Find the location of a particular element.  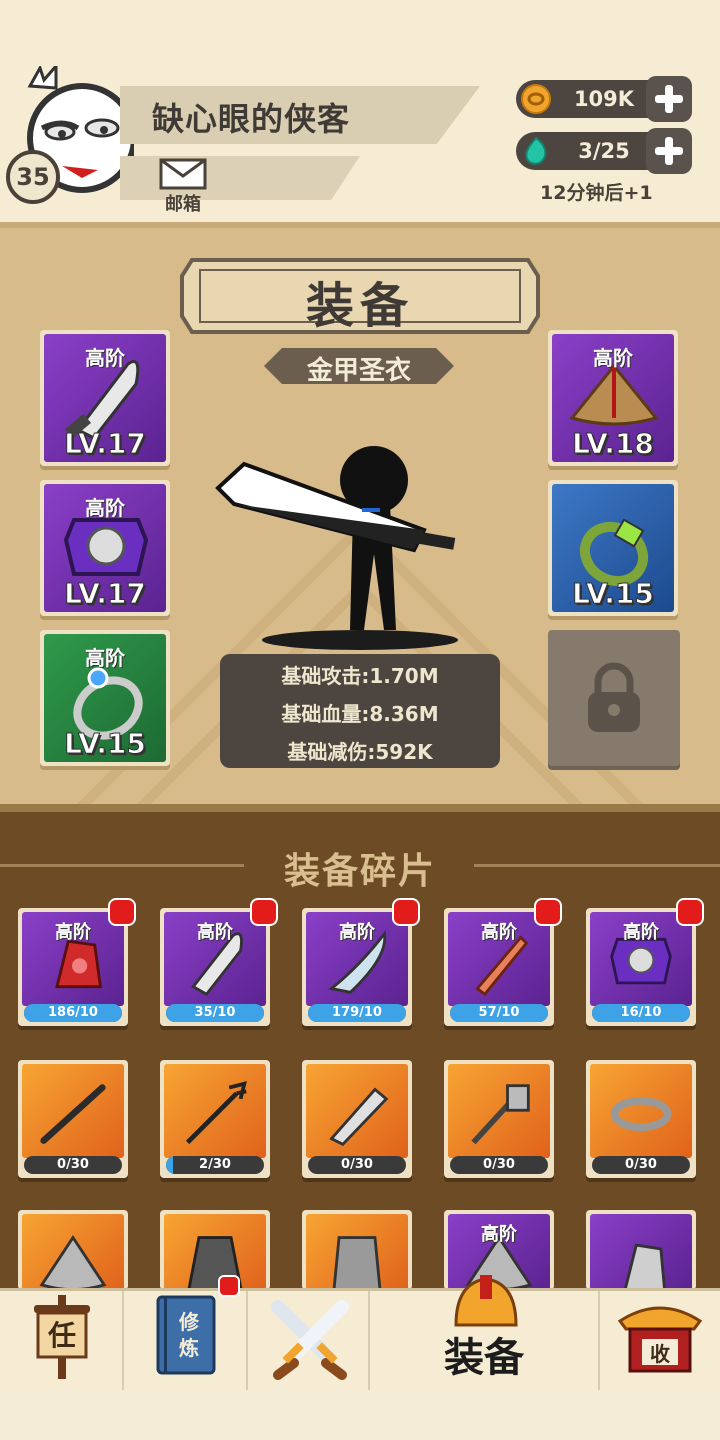

slot-background: 高阶 LV.15 is located at coordinates (105, 698).